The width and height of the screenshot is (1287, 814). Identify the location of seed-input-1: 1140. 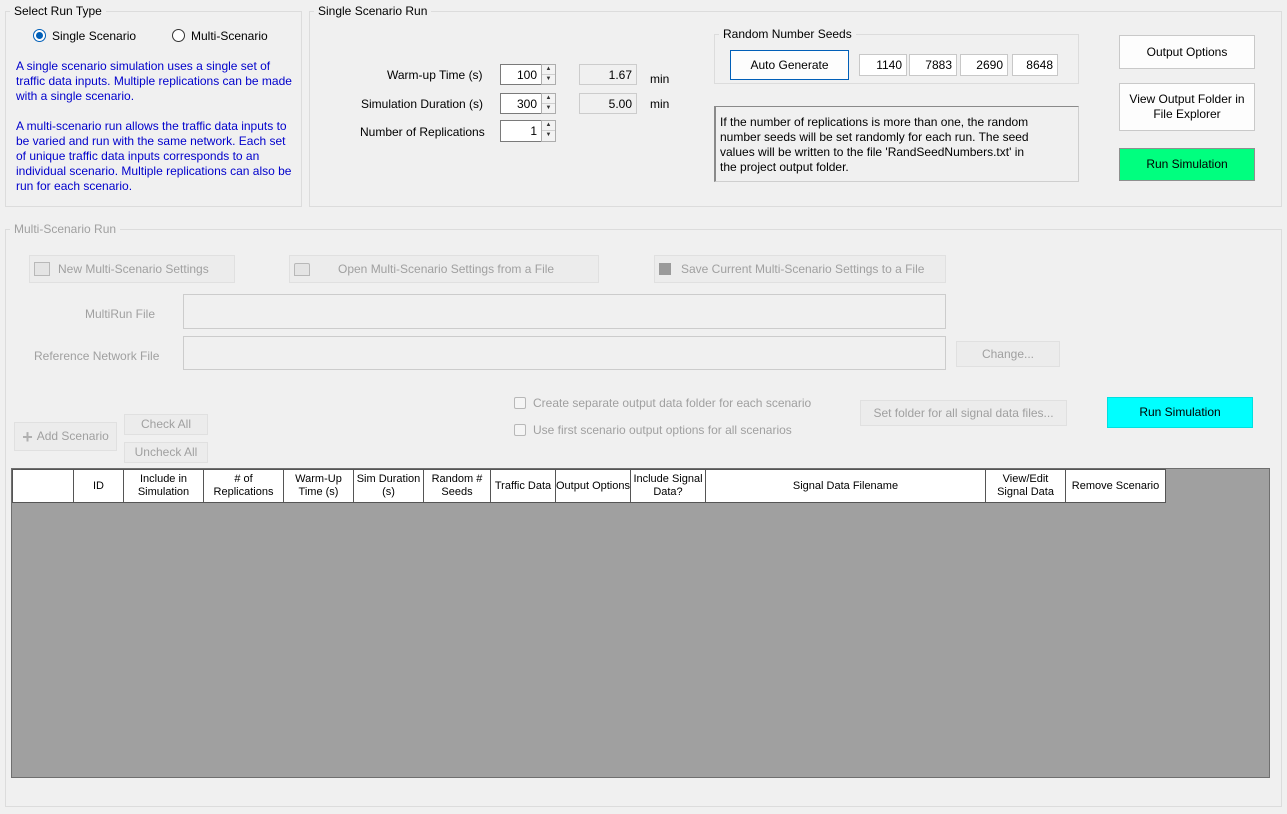
(883, 65).